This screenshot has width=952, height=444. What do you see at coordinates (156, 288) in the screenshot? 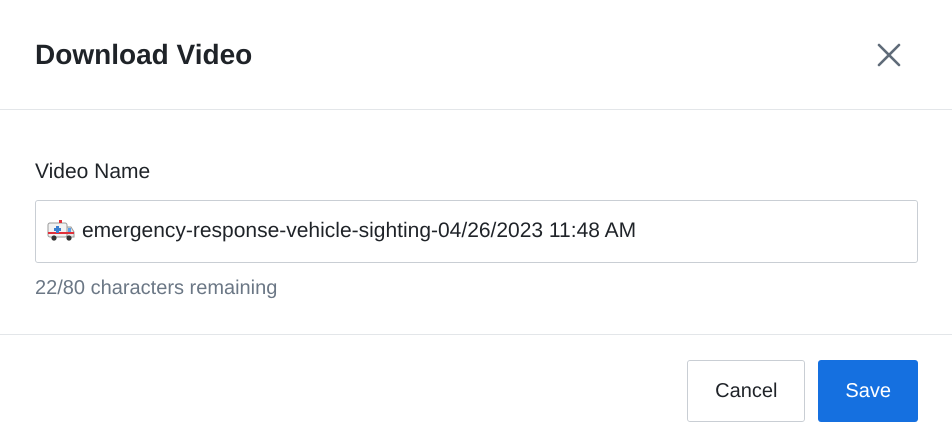
I see `helper-text: 22/80 characters remaining` at bounding box center [156, 288].